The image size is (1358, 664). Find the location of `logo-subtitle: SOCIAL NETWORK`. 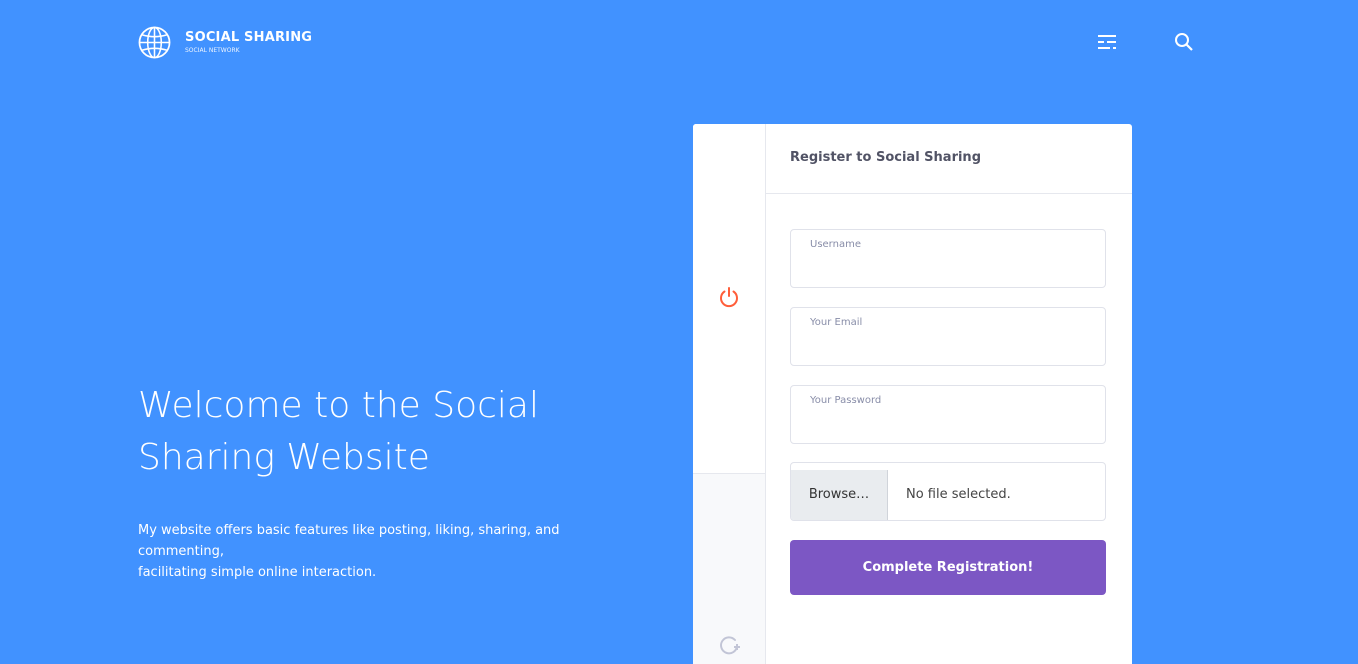

logo-subtitle: SOCIAL NETWORK is located at coordinates (212, 50).